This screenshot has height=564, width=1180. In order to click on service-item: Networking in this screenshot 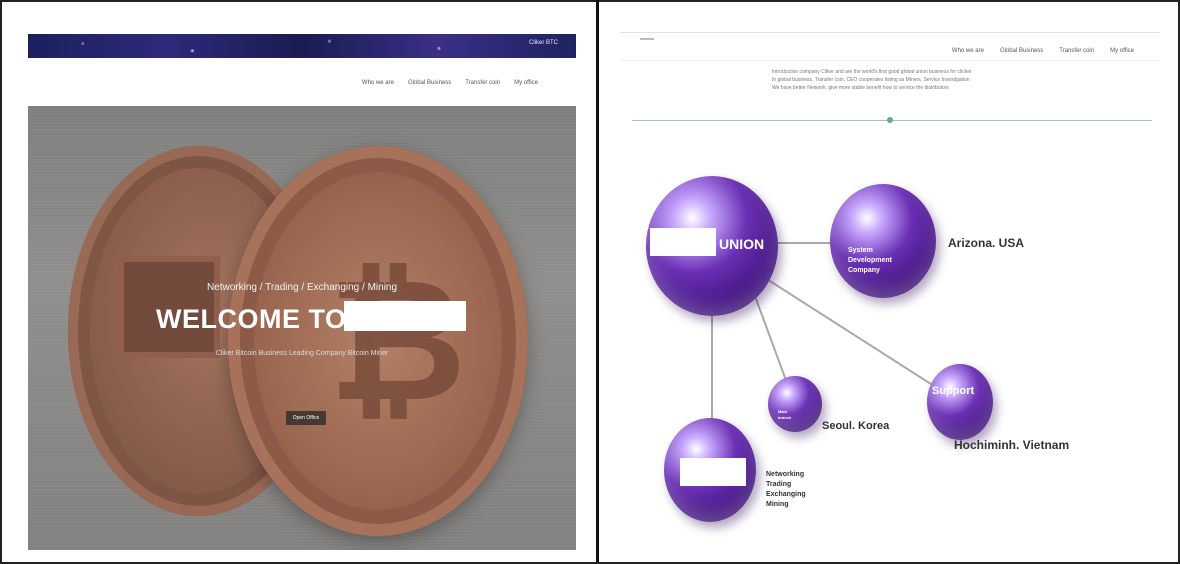, I will do `click(785, 474)`.